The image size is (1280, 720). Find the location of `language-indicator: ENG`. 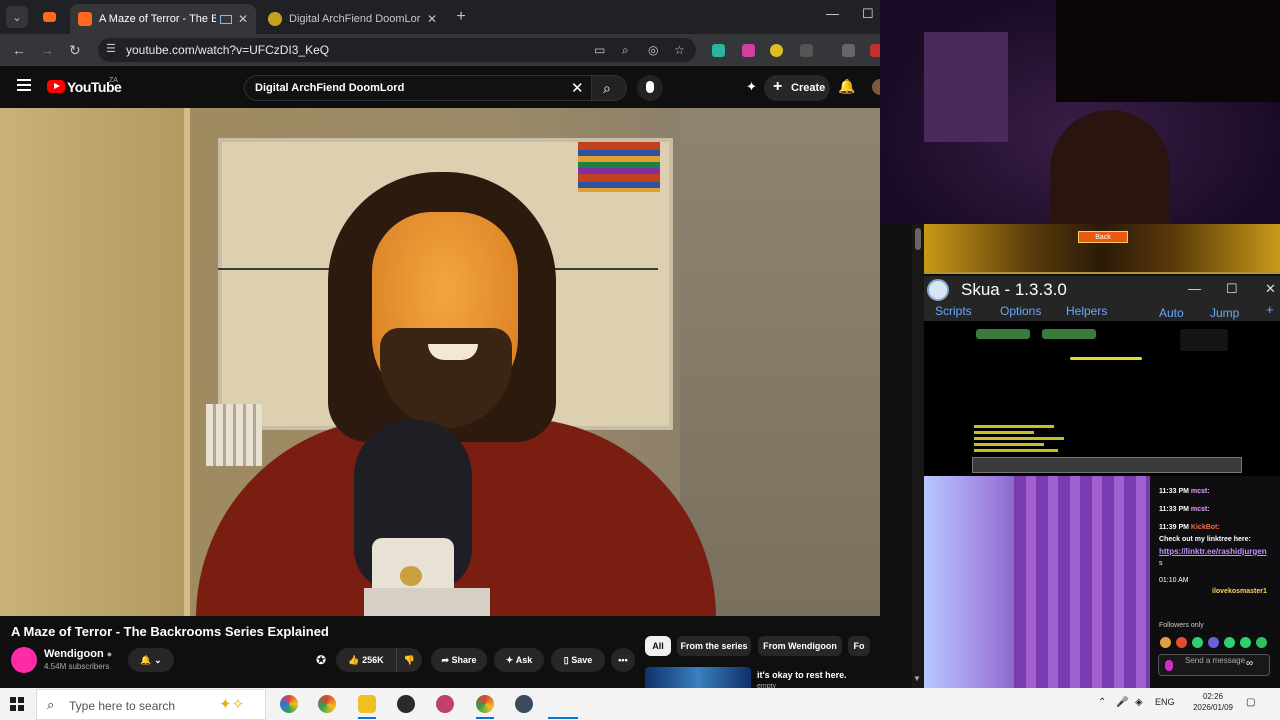

language-indicator: ENG is located at coordinates (1165, 702).